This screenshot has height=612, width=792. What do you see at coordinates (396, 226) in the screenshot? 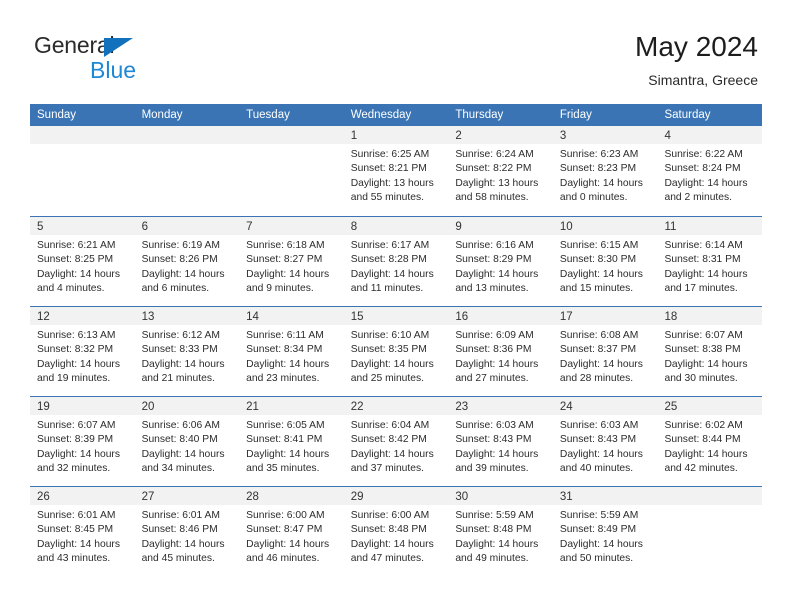
I see `day-number-strip: 8` at bounding box center [396, 226].